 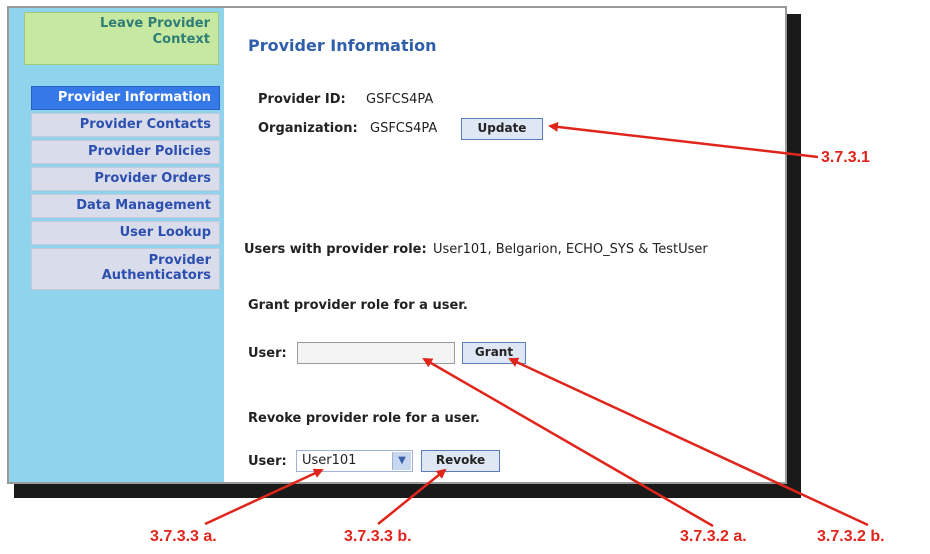 I want to click on arrow-revoke-select, so click(x=264, y=497).